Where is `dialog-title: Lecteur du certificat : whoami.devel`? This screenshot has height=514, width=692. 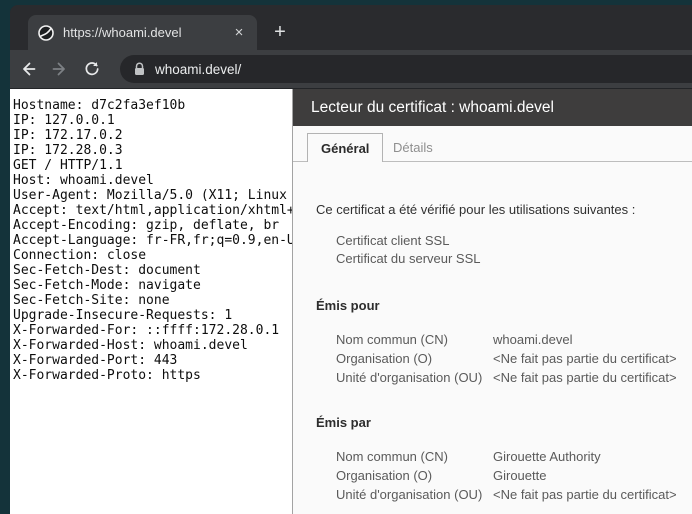
dialog-title: Lecteur du certificat : whoami.devel is located at coordinates (492, 107).